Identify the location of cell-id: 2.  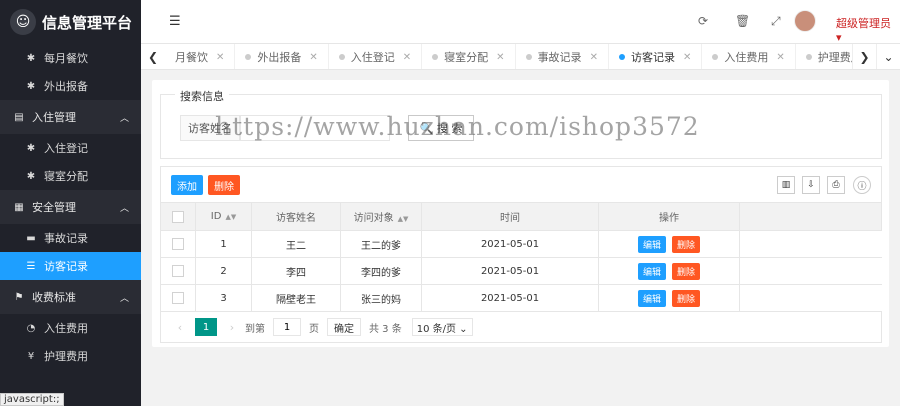
(223, 271).